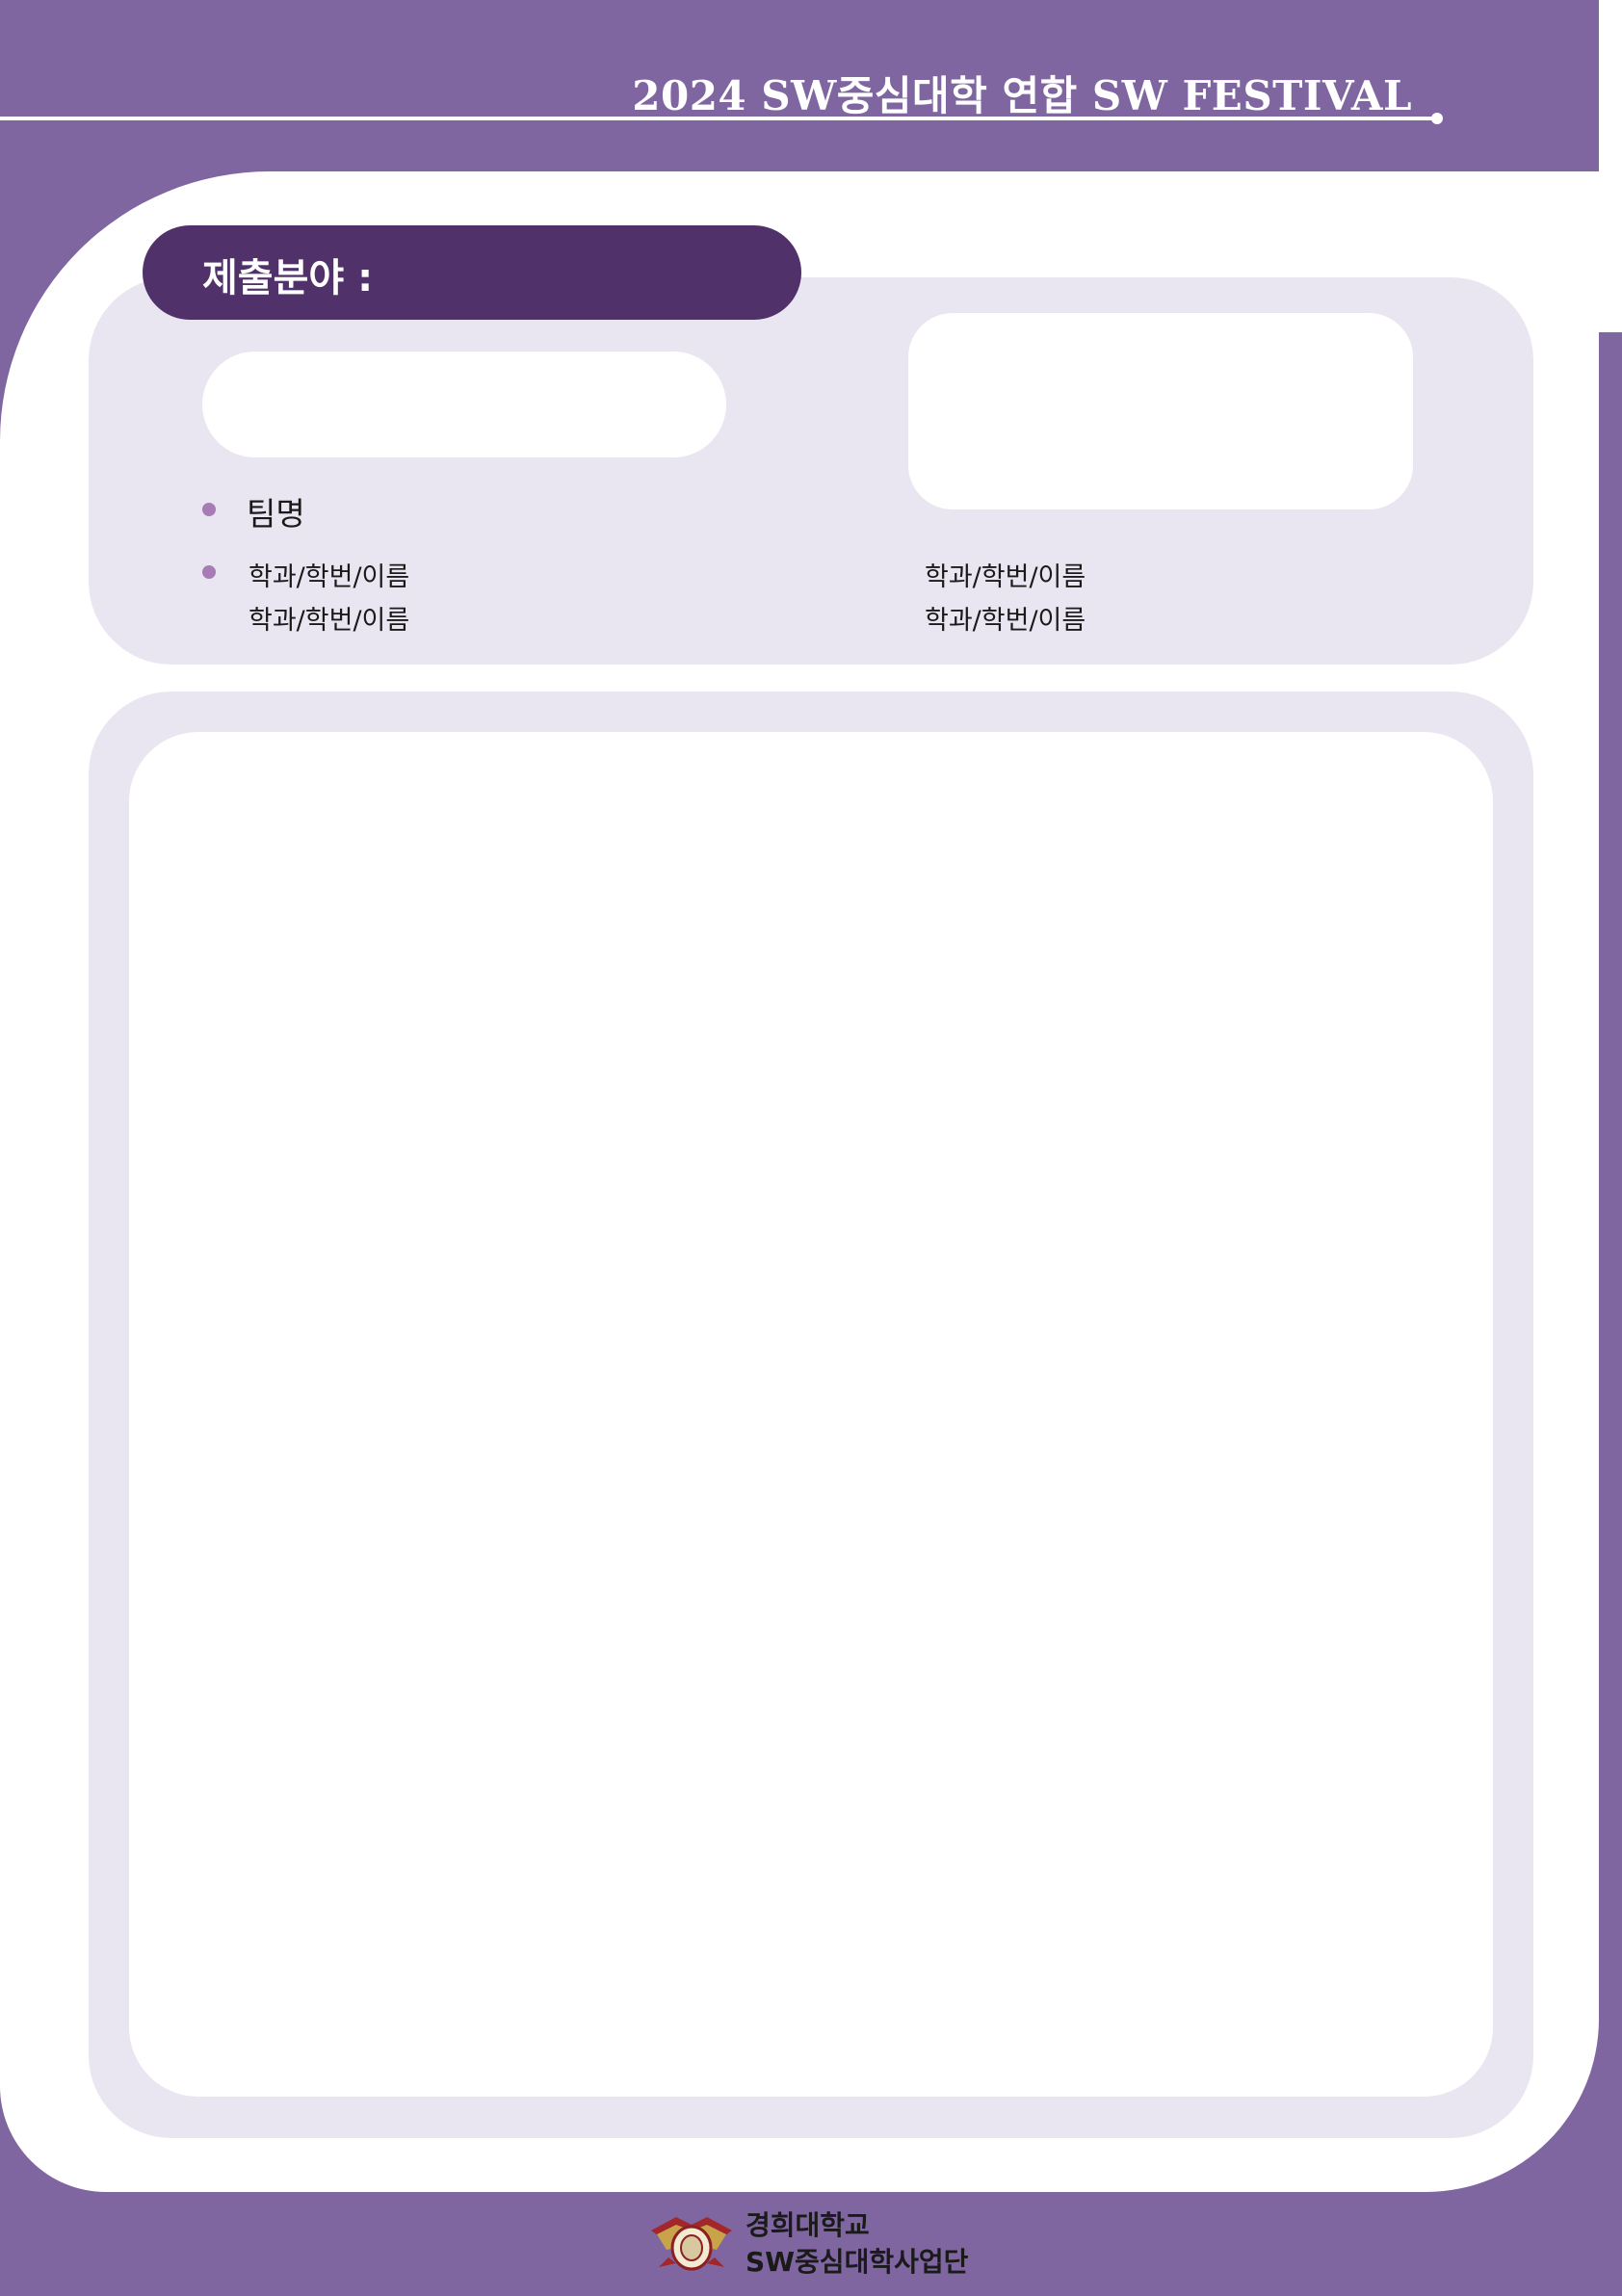  Describe the element at coordinates (1006, 621) in the screenshot. I see `member-info-4: 학과/학번/이름` at that location.